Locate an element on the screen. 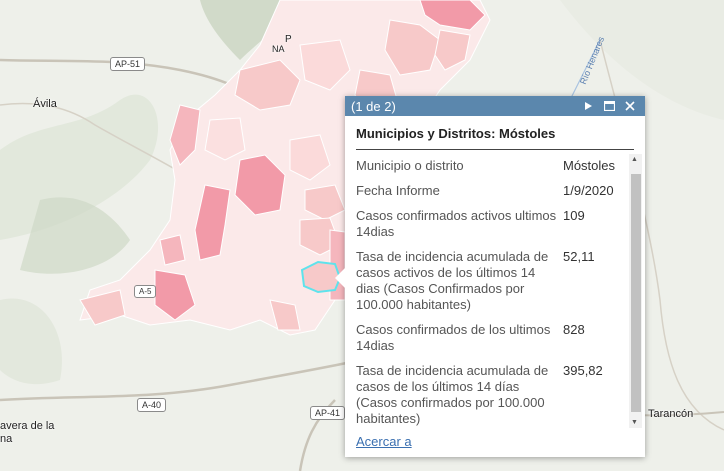 The width and height of the screenshot is (724, 471). road-shield-ap51: AP-51 is located at coordinates (128, 64).